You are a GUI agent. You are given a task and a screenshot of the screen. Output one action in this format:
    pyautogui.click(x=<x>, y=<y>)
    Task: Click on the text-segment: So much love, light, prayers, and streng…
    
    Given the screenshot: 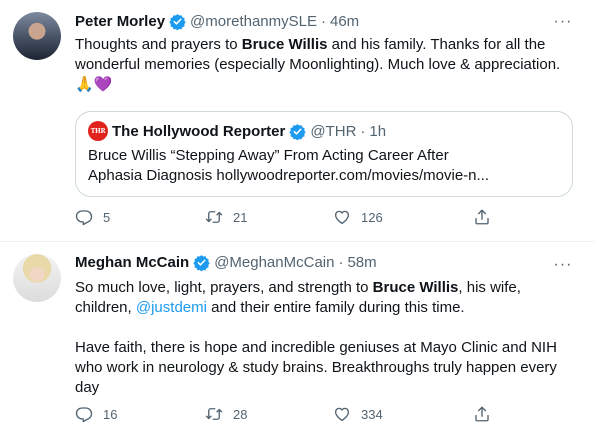 What is the action you would take?
    pyautogui.click(x=224, y=287)
    